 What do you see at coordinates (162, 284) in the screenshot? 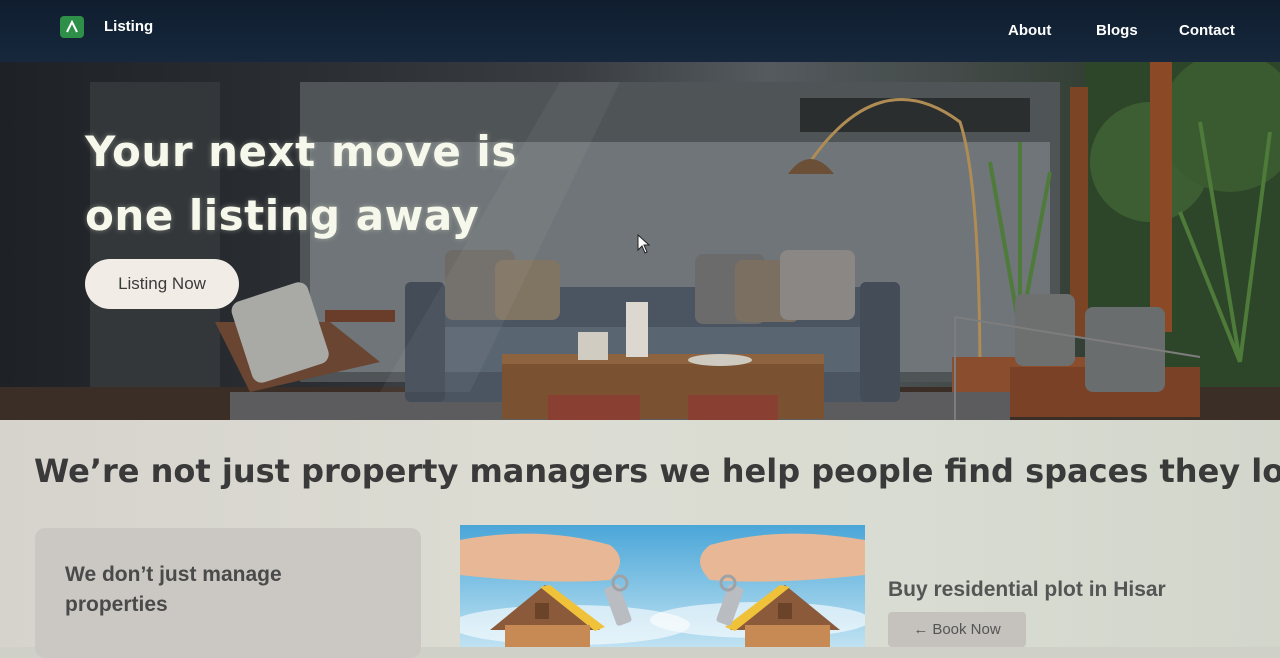
I see `listing-now-button: Listing Now` at bounding box center [162, 284].